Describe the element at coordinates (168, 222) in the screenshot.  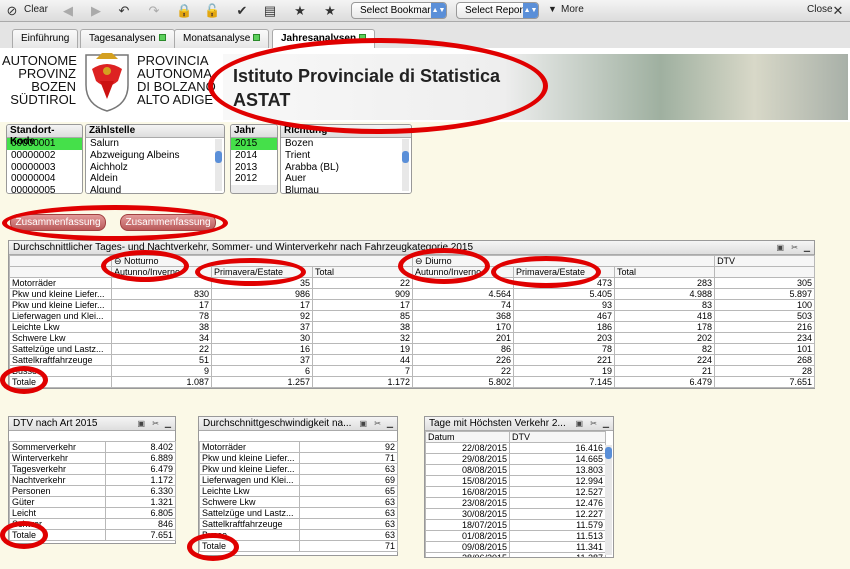
I see `summary-button-2: Zusammenfassung` at that location.